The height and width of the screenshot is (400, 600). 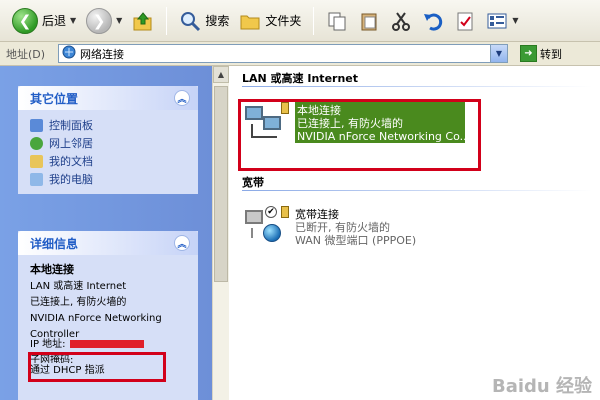 What do you see at coordinates (359, 135) in the screenshot?
I see `connection-annotation-box` at bounding box center [359, 135].